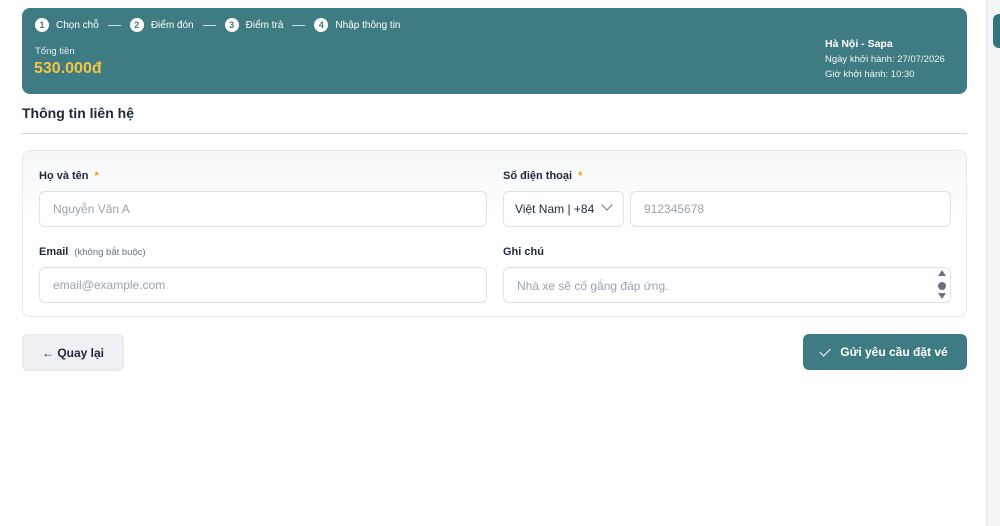 This screenshot has height=526, width=1000. Describe the element at coordinates (42, 25) in the screenshot. I see `step-number: 1` at that location.